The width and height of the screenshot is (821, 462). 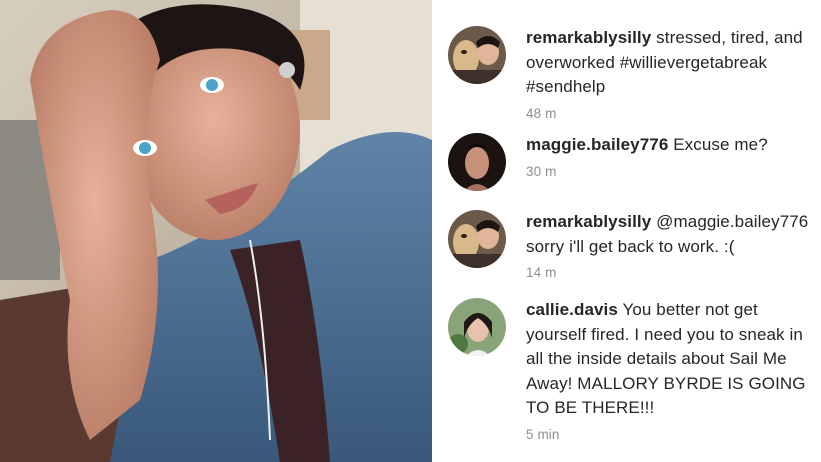 What do you see at coordinates (597, 144) in the screenshot?
I see `comment-username: maggie.bailey776` at bounding box center [597, 144].